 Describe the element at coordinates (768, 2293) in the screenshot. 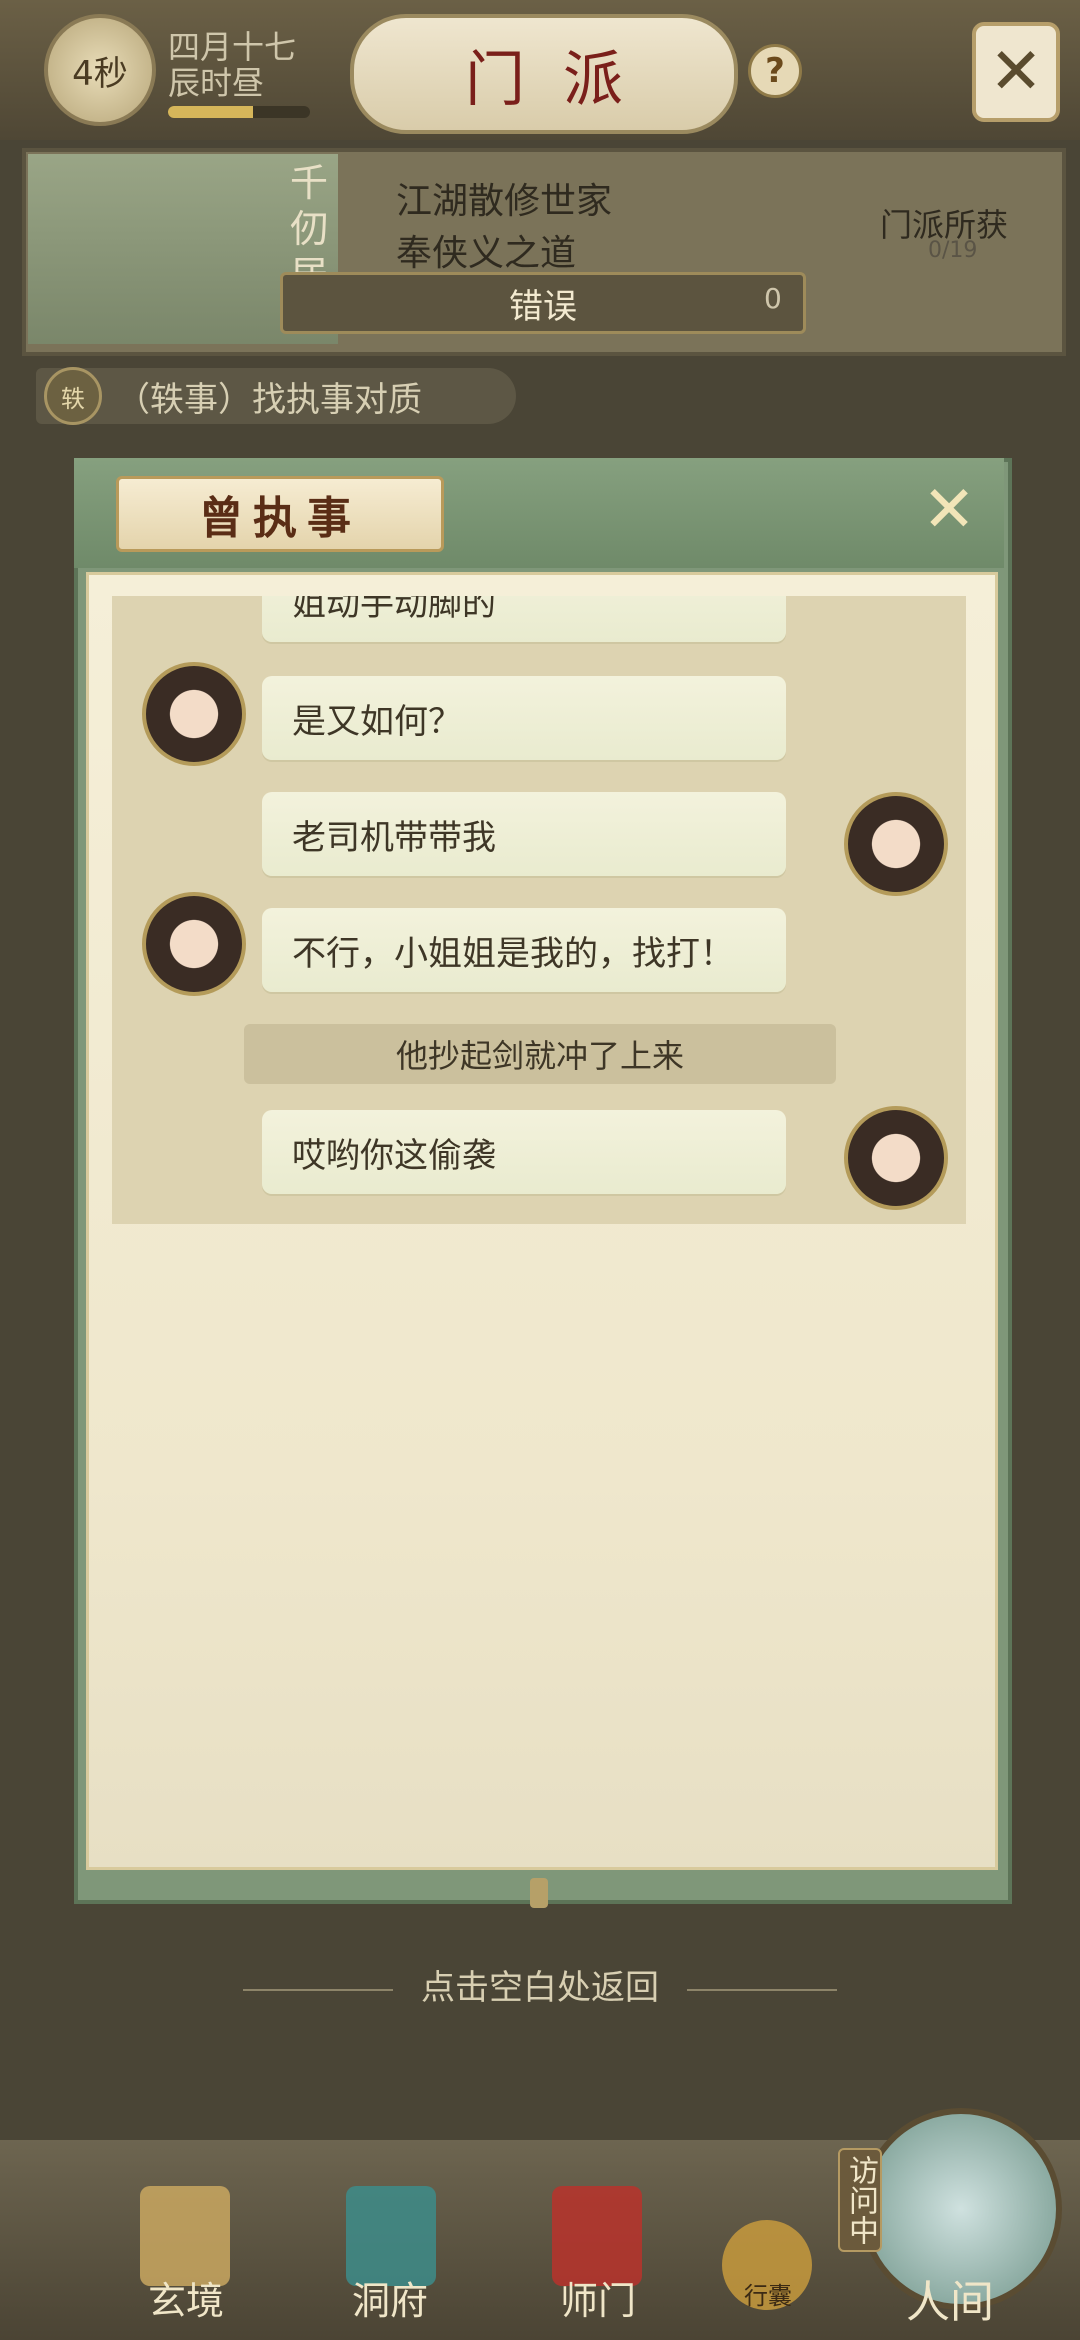

I see `nav-bag: 行囊` at that location.